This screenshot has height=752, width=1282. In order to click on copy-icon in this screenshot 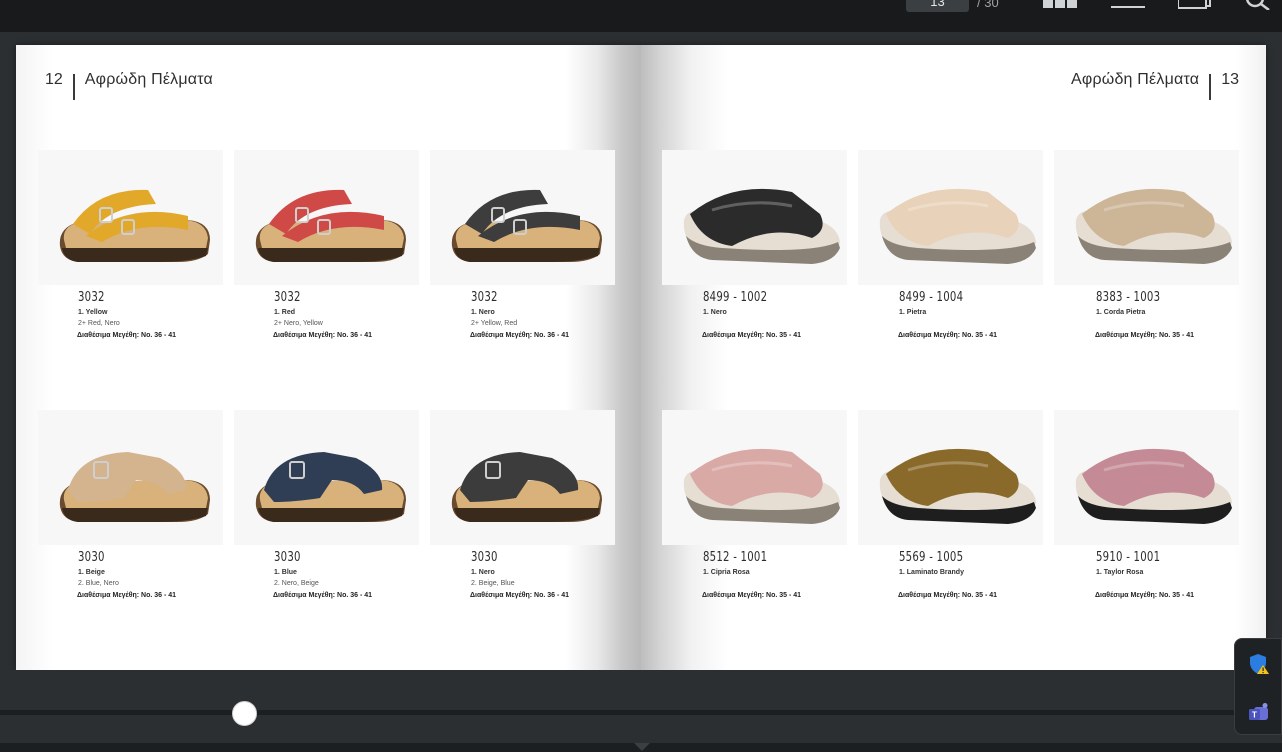, I will do `click(1195, 5)`.